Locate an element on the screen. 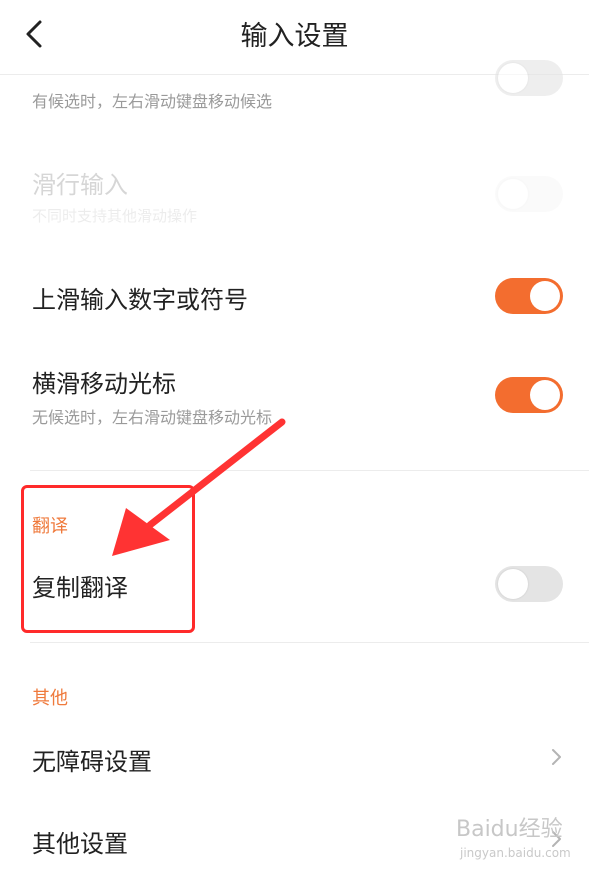 The image size is (589, 882). swipe-up-symbols-toggle is located at coordinates (529, 296).